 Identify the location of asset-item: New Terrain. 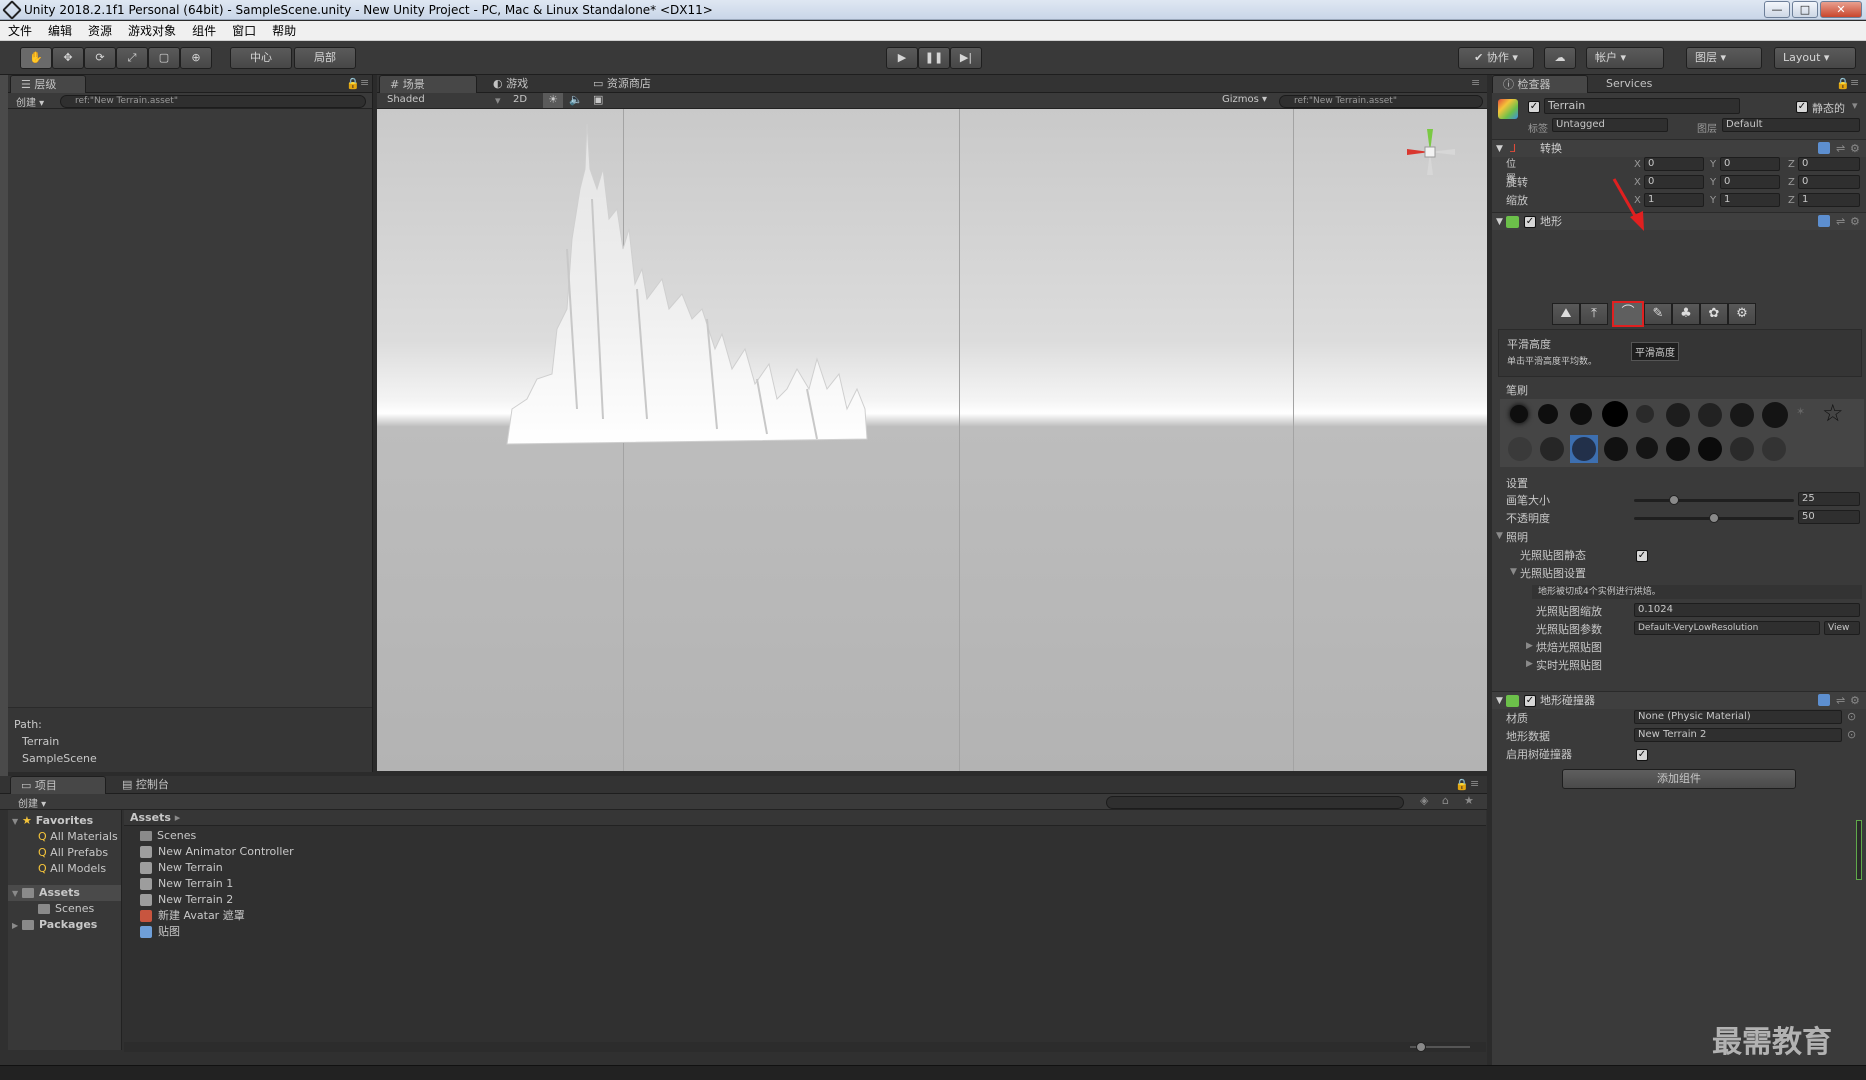
(181, 868).